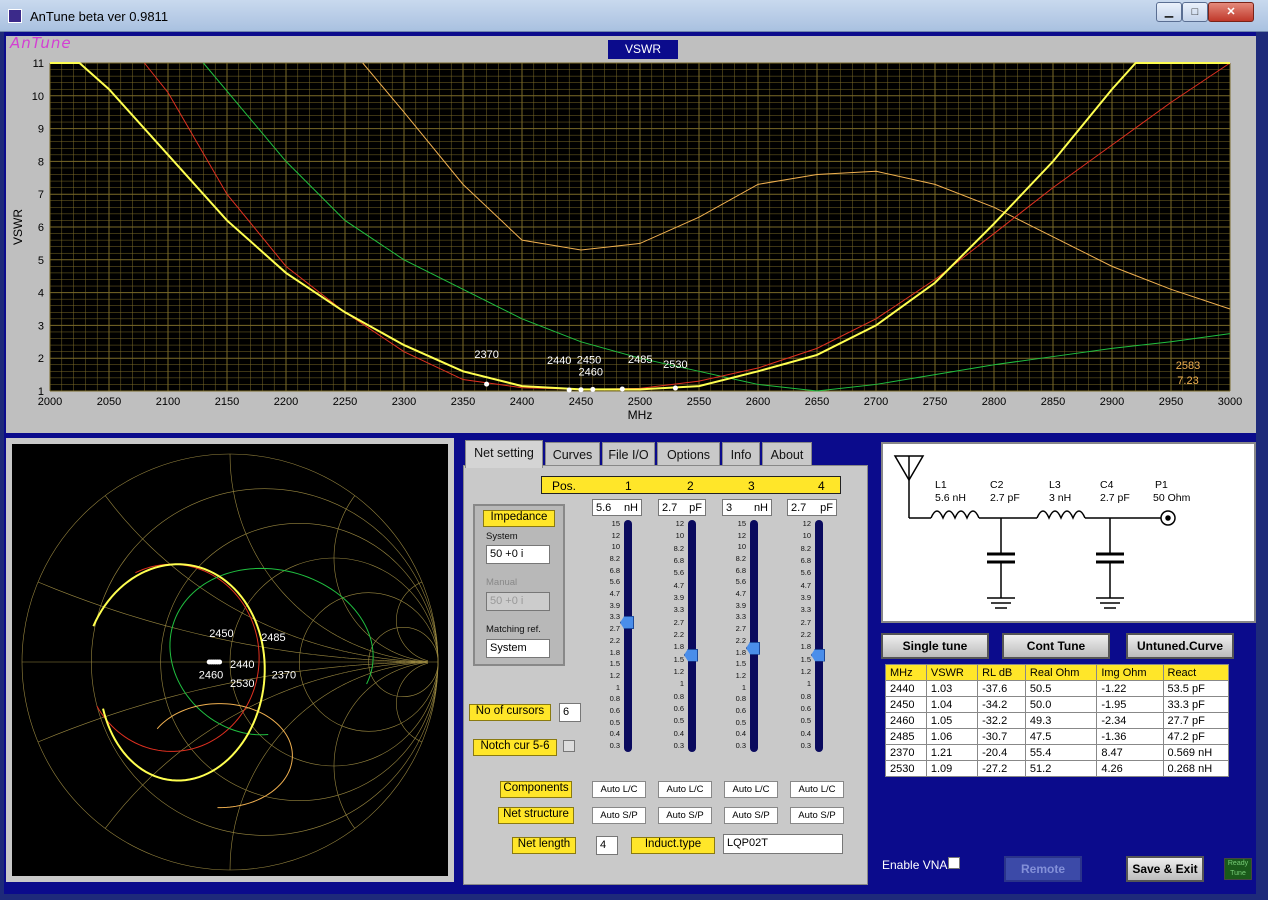 The width and height of the screenshot is (1268, 900). Describe the element at coordinates (1053, 402) in the screenshot. I see `x-tick-label: 2850` at that location.